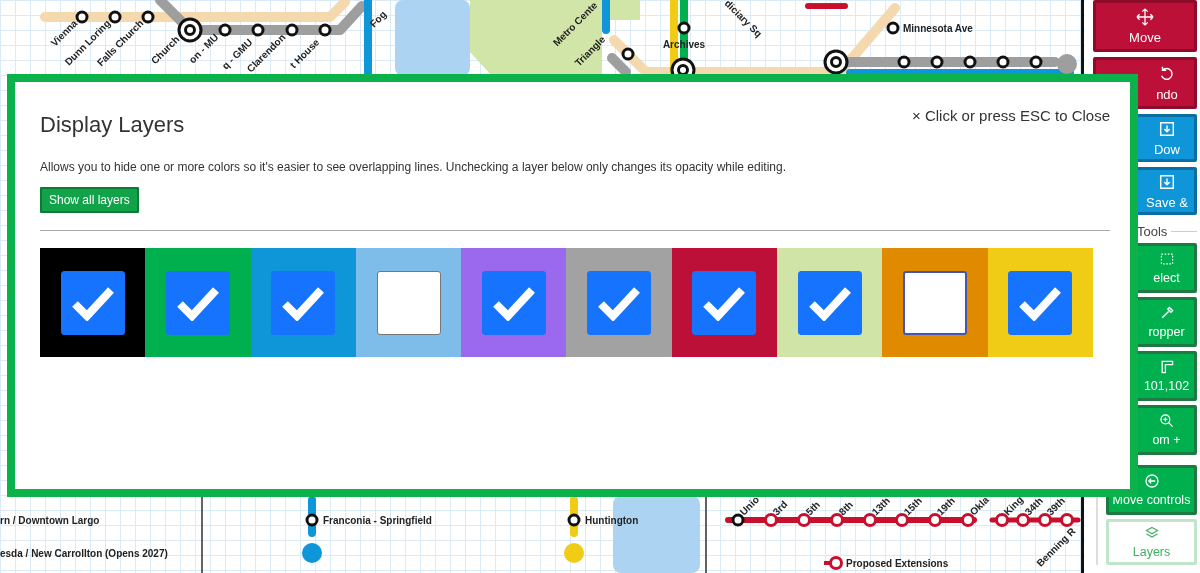 The height and width of the screenshot is (573, 1200). Describe the element at coordinates (414, 167) in the screenshot. I see `dialog-description: Allows you to hide one or more colors so it's easier to see overlapping lines. Unchecking a layer below only changes its opacity while editing.` at that location.